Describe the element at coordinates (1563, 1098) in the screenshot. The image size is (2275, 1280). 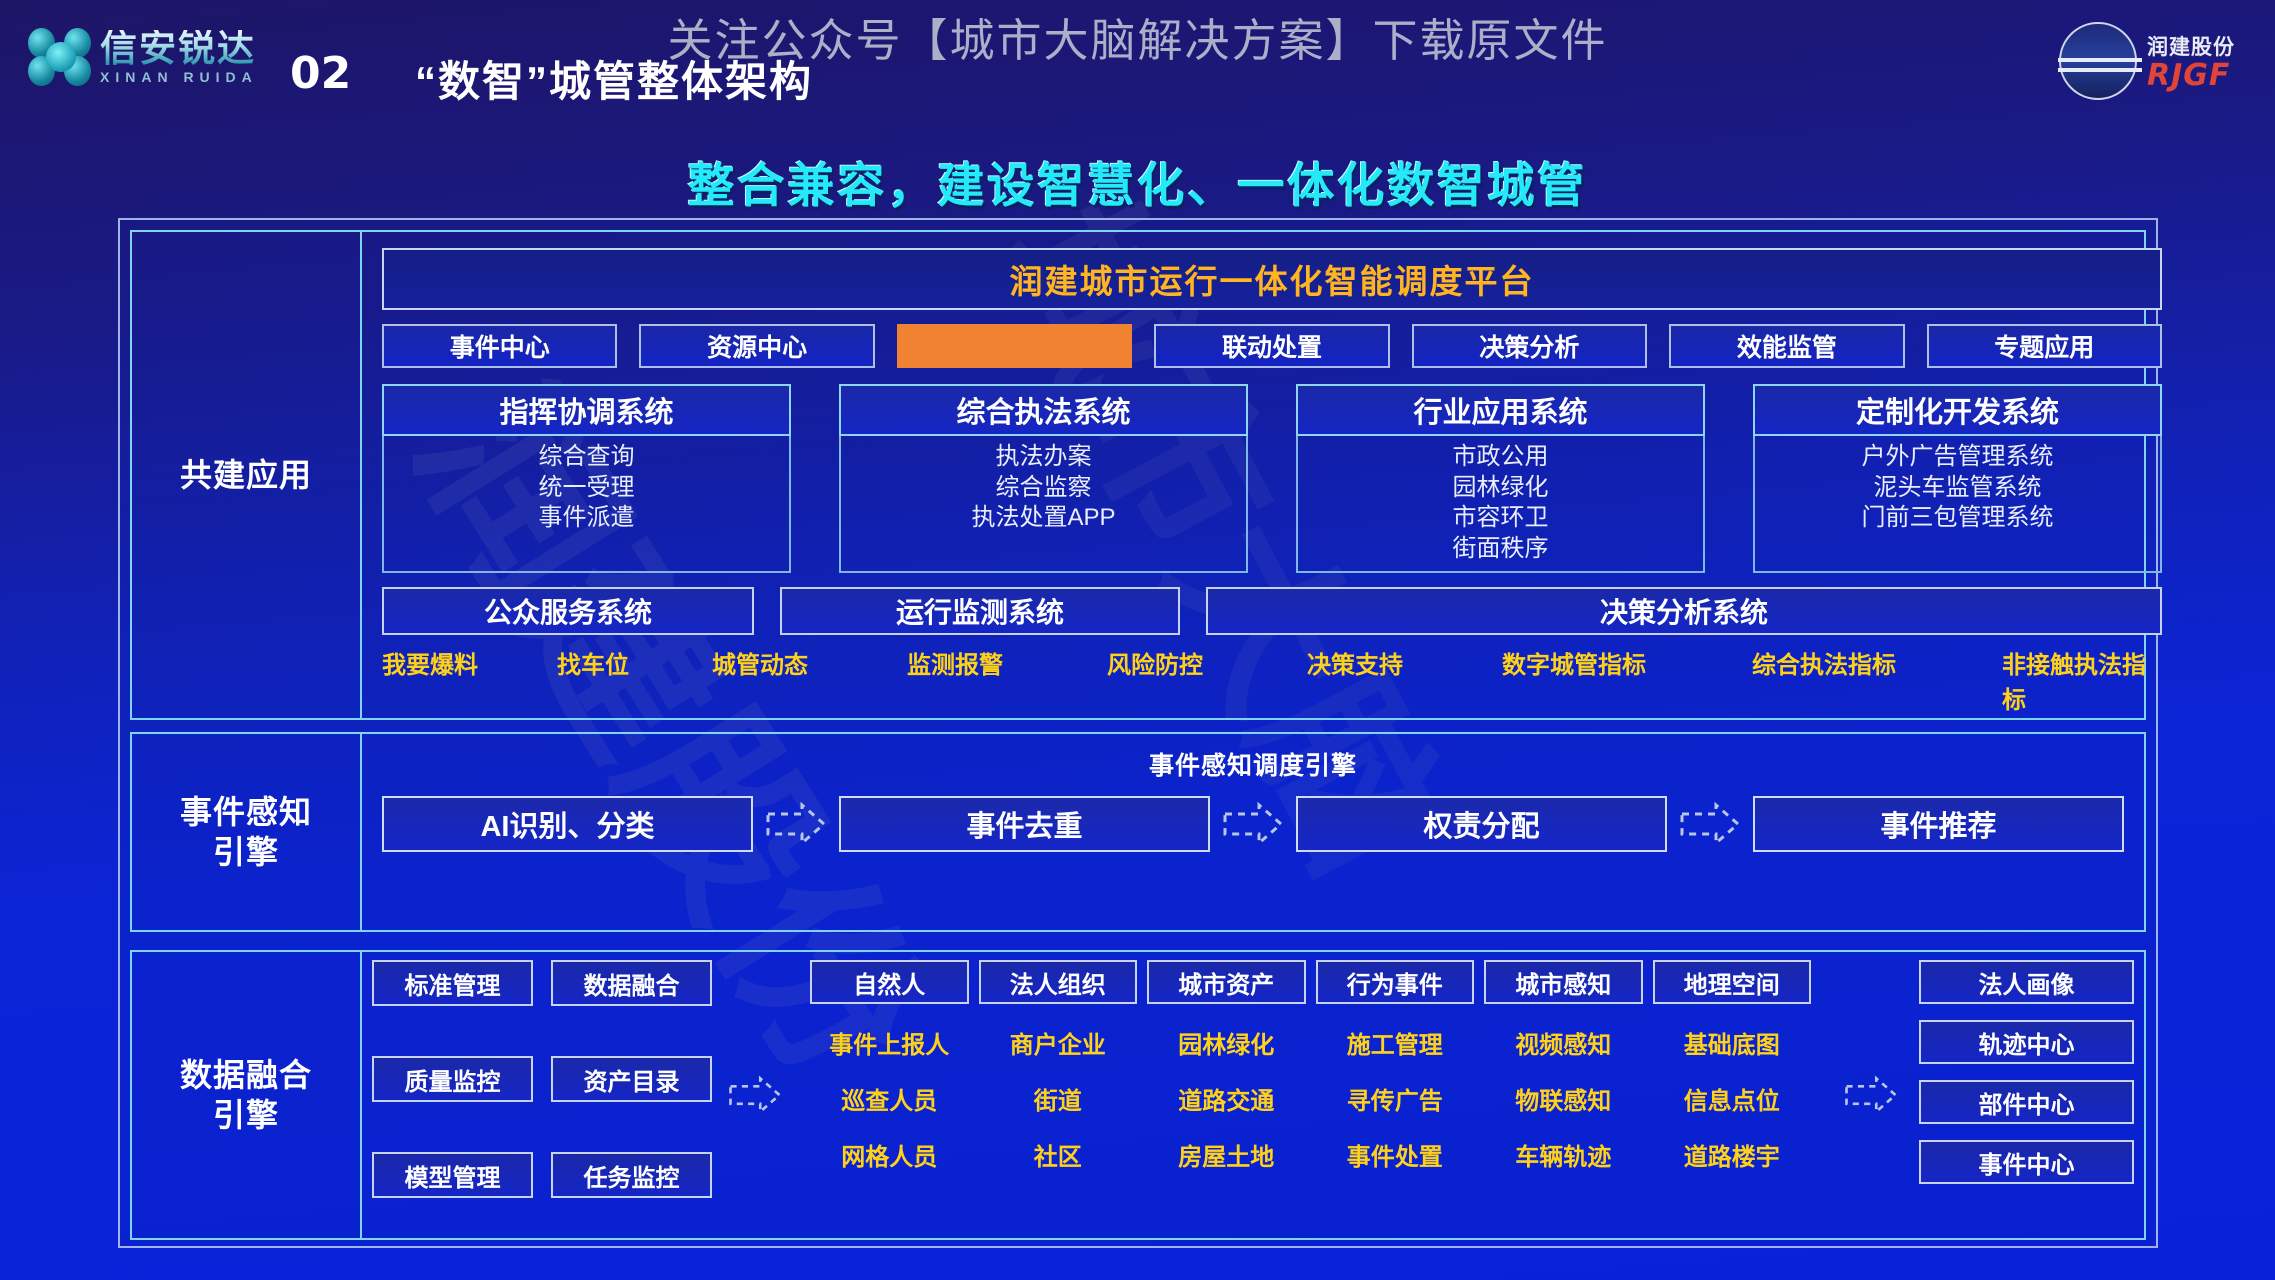
I see `column-item: 物联感知` at that location.